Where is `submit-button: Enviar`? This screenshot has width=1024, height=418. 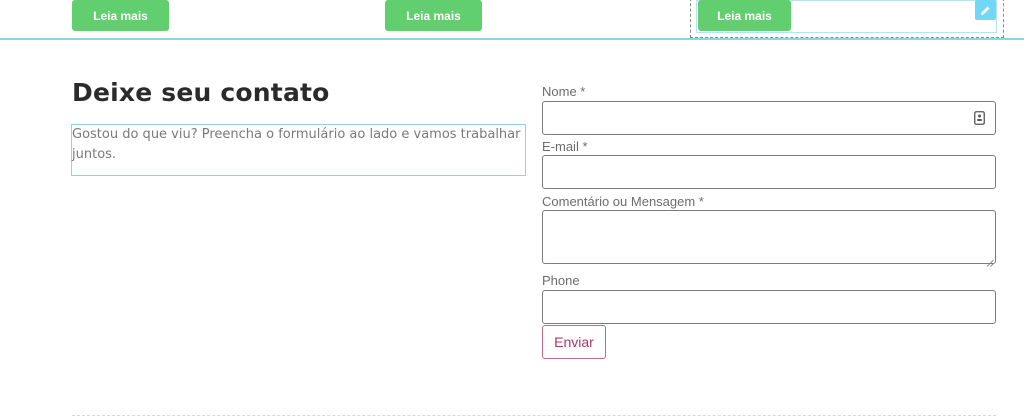 submit-button: Enviar is located at coordinates (574, 342).